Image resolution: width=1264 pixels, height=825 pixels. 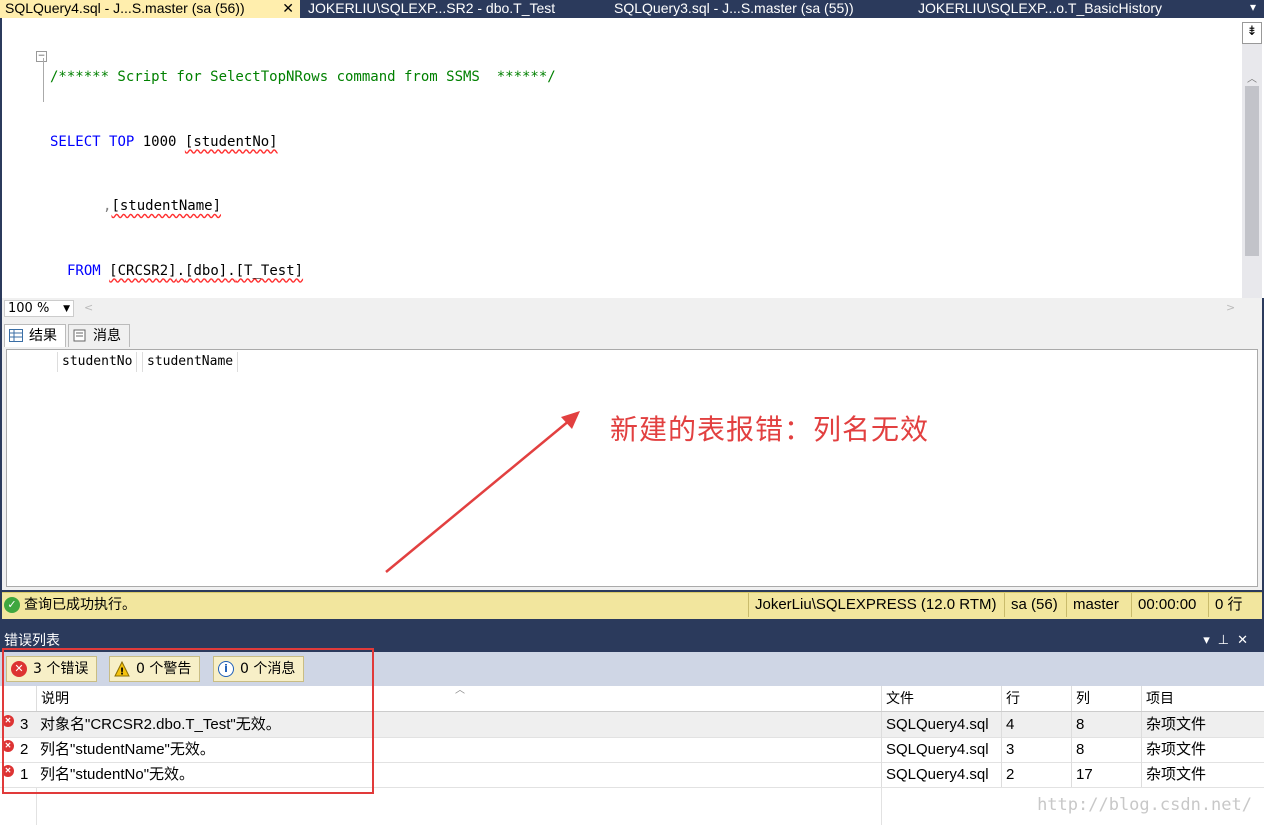 What do you see at coordinates (872, 605) in the screenshot?
I see `status-server: JokerLiu\SQLEXPRESS (12.0 RTM)` at bounding box center [872, 605].